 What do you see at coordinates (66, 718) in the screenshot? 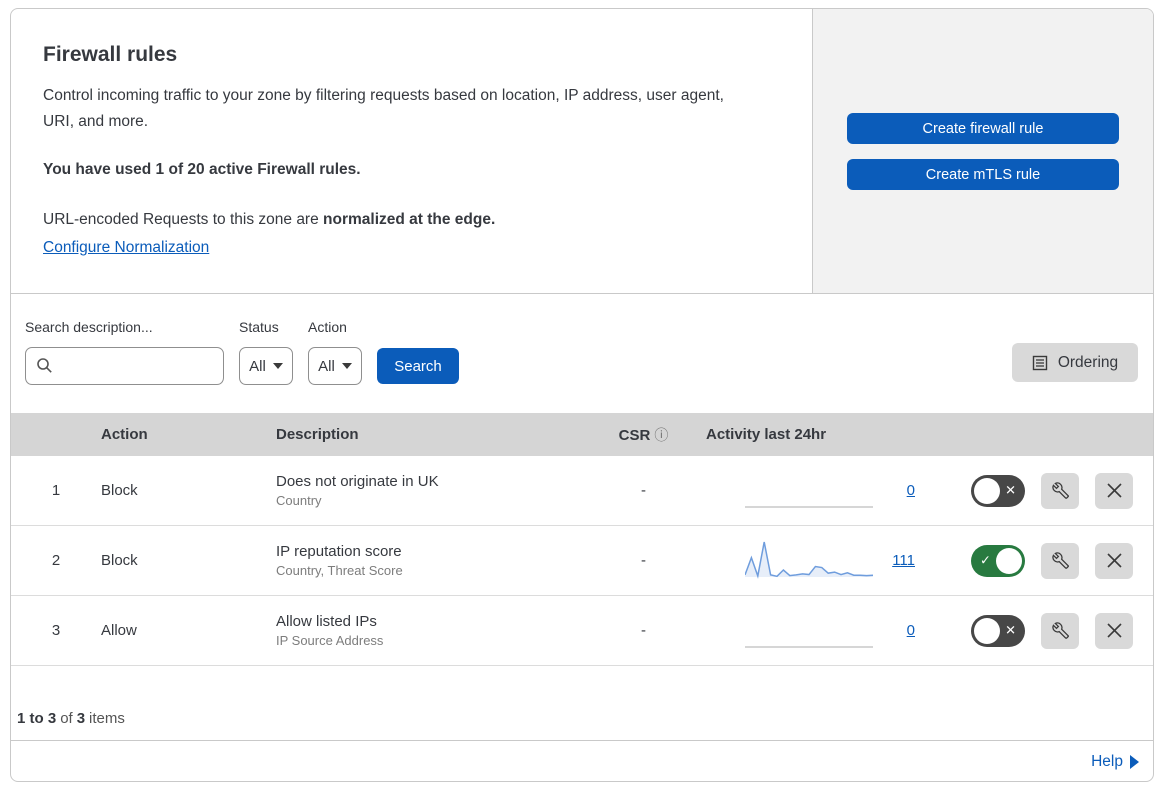
I see `pagination-of: of` at bounding box center [66, 718].